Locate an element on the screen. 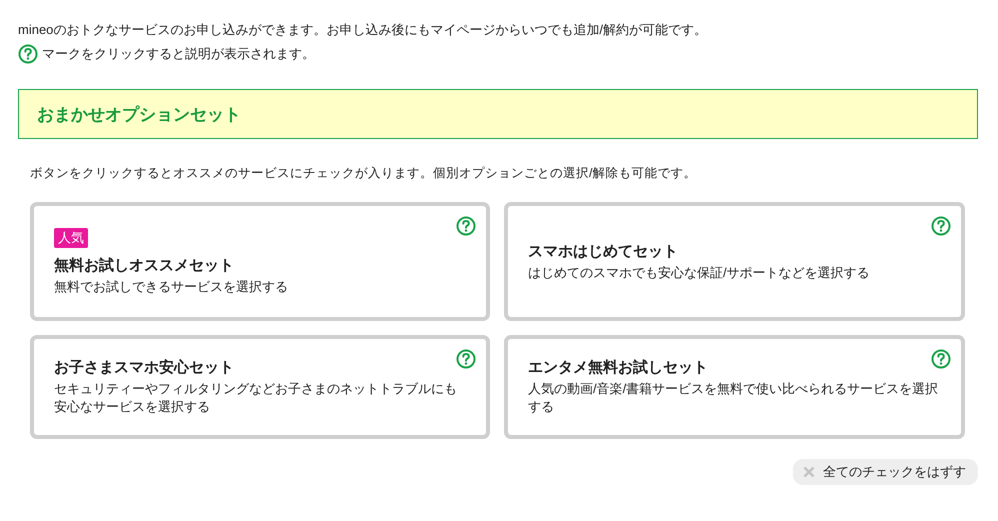 The image size is (998, 521). popular-badge: 人気 is located at coordinates (71, 238).